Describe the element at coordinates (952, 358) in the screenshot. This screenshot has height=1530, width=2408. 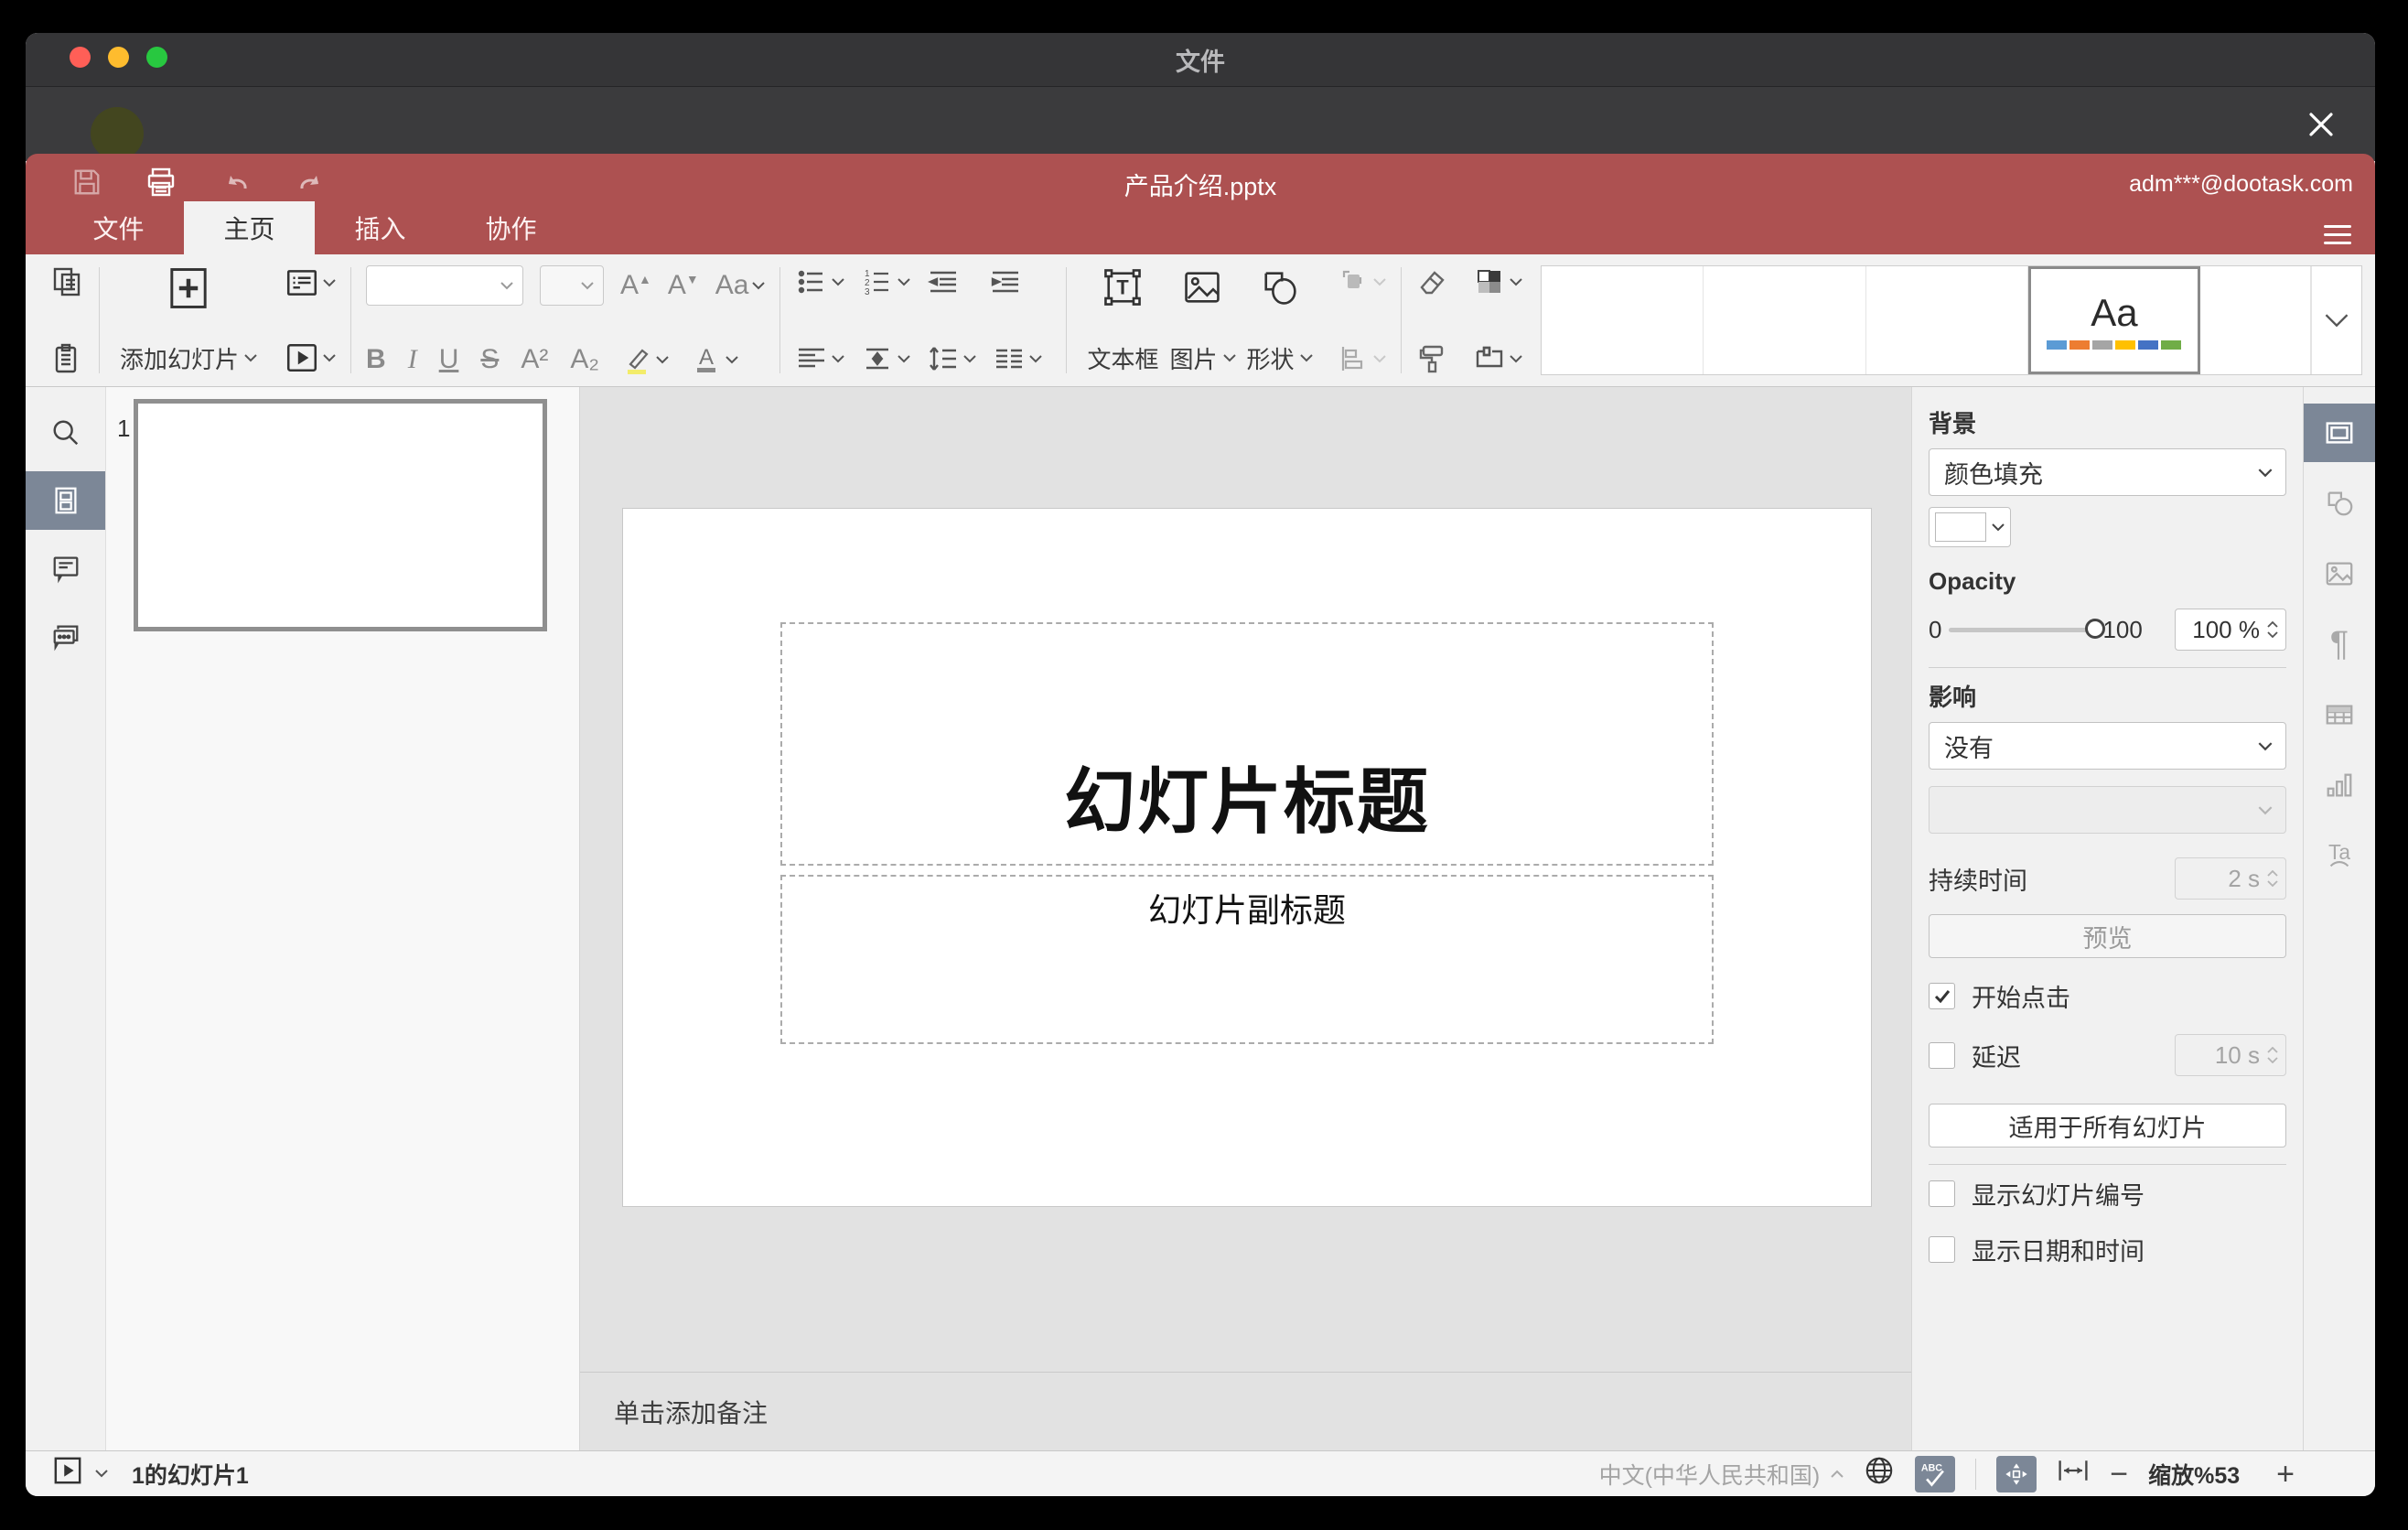
I see `line-spacing-icon` at that location.